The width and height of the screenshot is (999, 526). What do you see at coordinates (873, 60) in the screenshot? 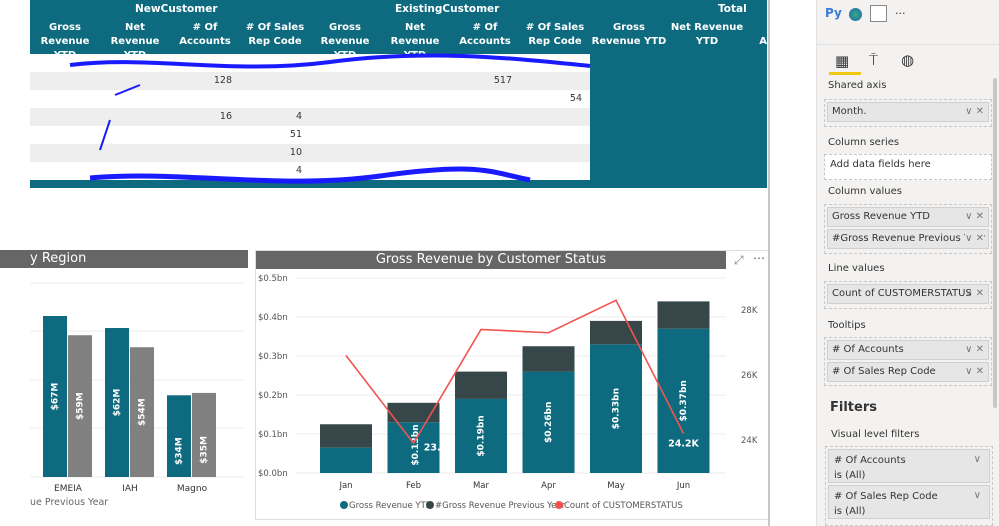
I see `format-paintroller-icon: ⍑` at bounding box center [873, 60].